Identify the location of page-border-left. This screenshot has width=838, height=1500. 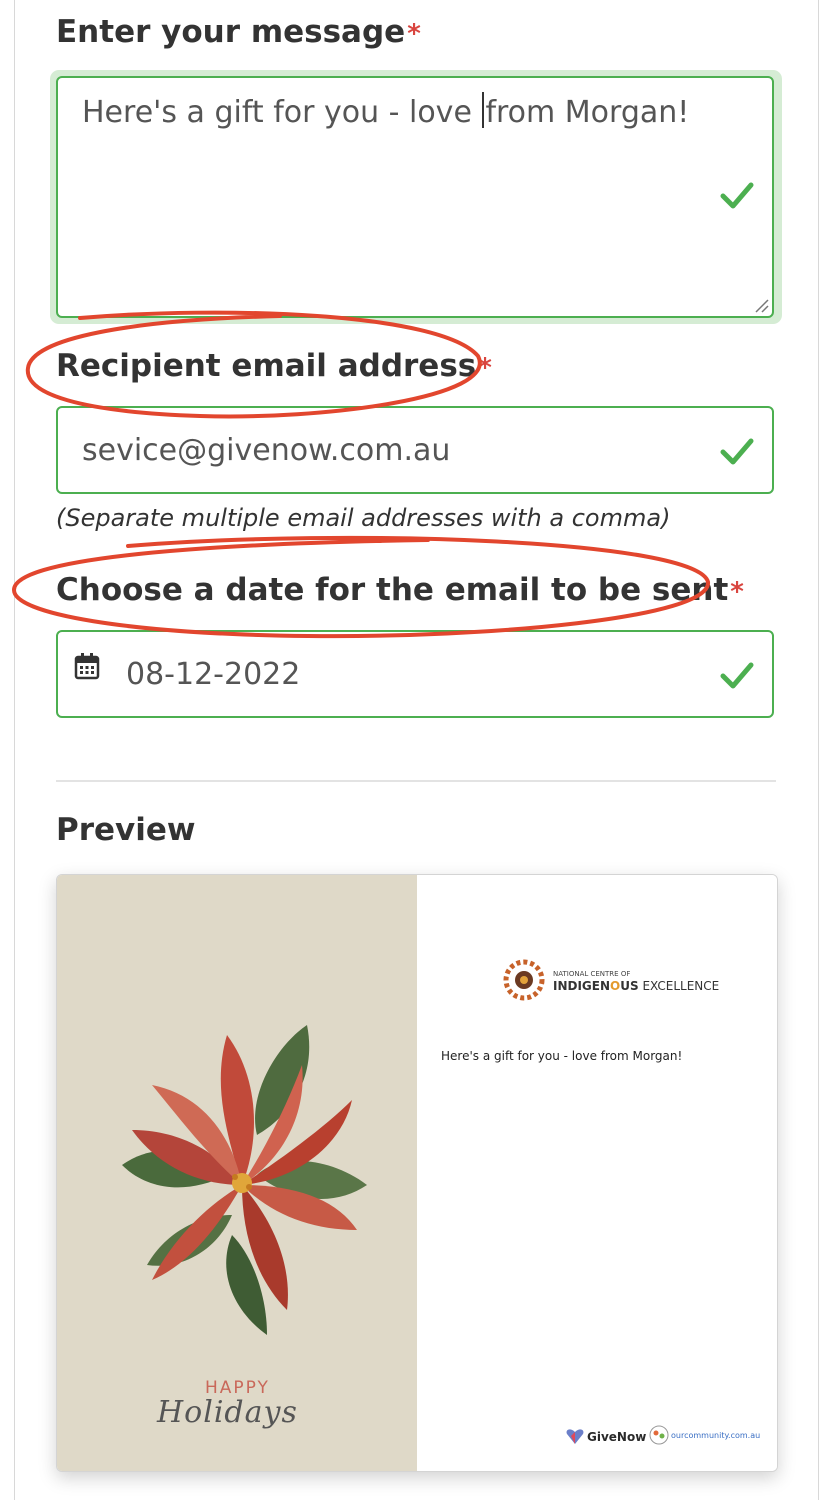
(14, 750).